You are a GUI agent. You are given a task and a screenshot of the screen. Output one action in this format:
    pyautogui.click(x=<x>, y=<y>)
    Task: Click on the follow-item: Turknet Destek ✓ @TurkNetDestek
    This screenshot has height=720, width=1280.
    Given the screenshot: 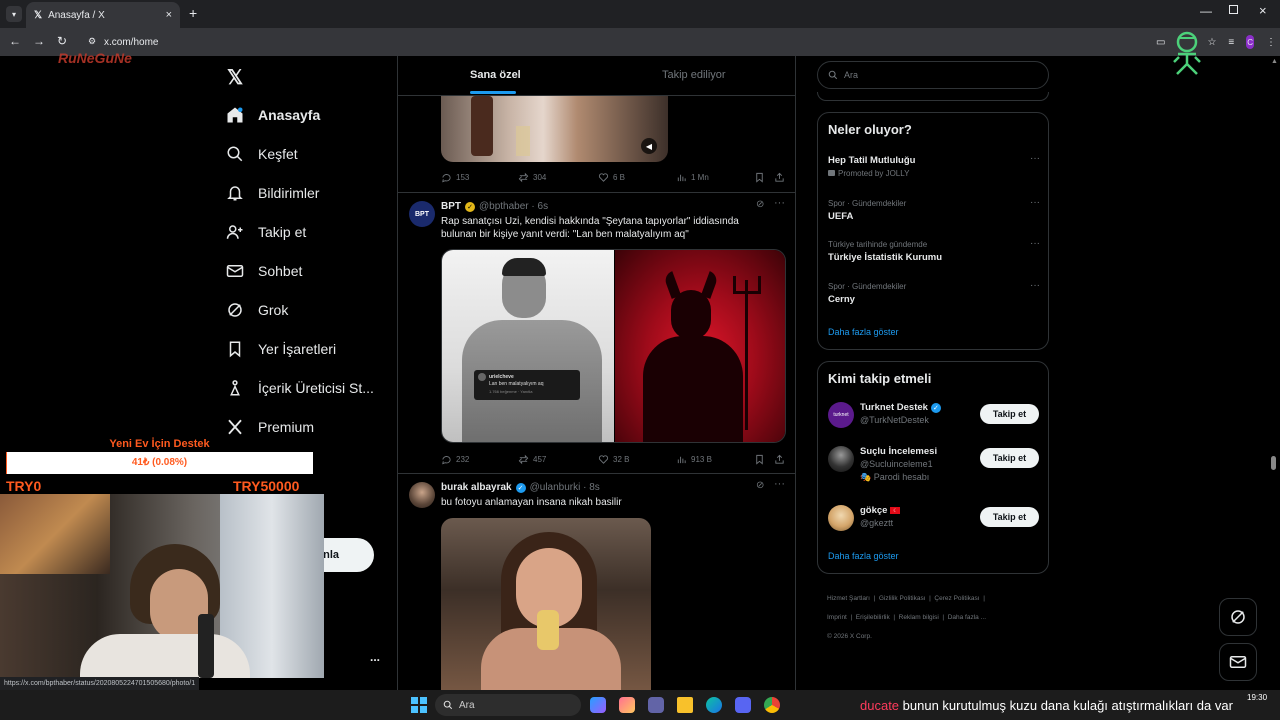 What is the action you would take?
    pyautogui.click(x=900, y=413)
    